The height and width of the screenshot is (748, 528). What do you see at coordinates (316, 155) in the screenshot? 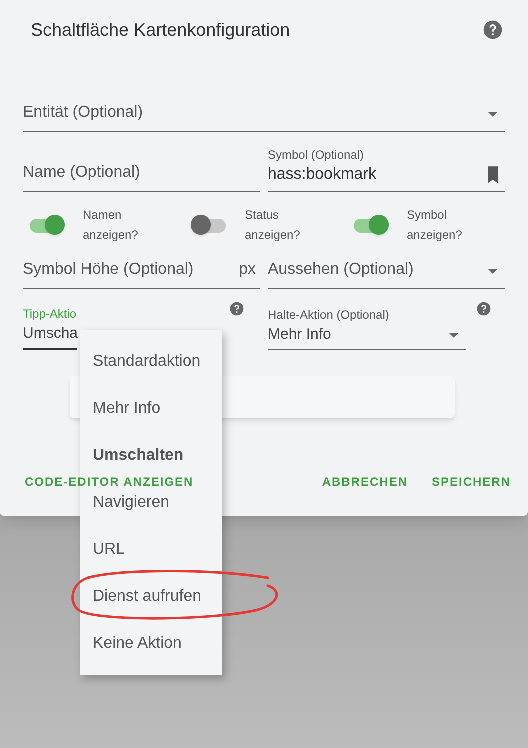
I see `field-label: Symbol (Optional)` at bounding box center [316, 155].